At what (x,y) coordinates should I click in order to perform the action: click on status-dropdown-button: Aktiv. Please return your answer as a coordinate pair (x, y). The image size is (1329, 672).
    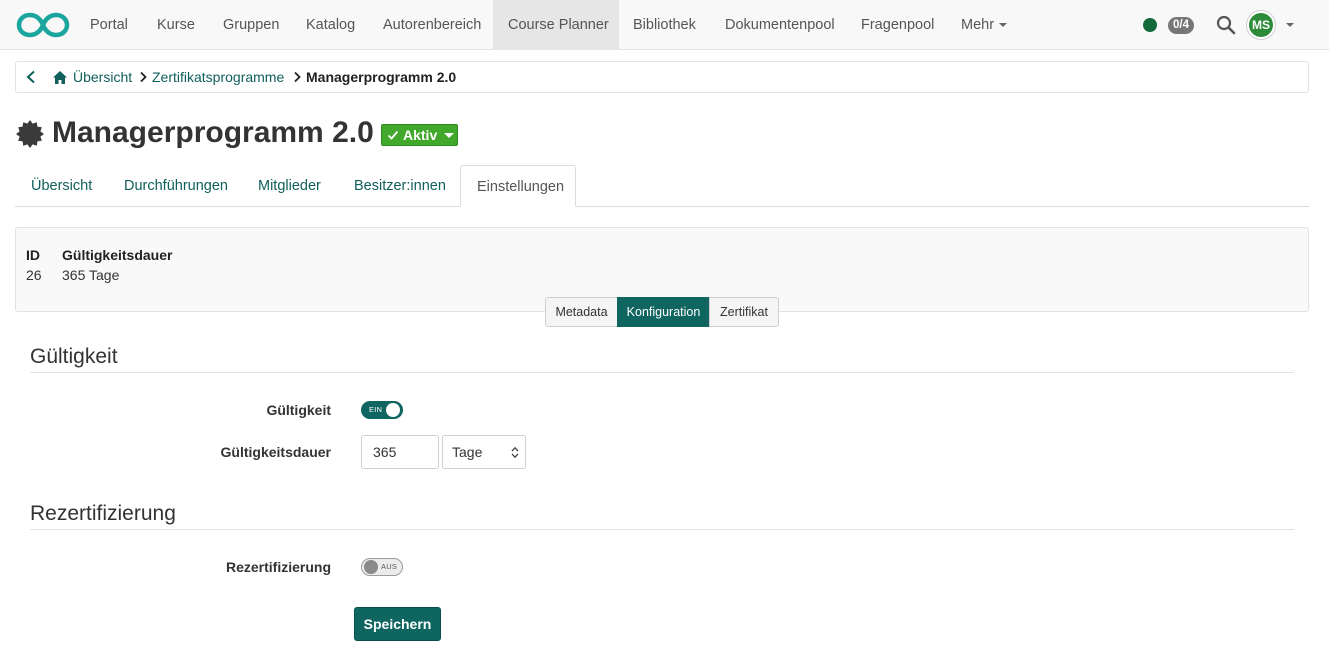
    Looking at the image, I should click on (419, 135).